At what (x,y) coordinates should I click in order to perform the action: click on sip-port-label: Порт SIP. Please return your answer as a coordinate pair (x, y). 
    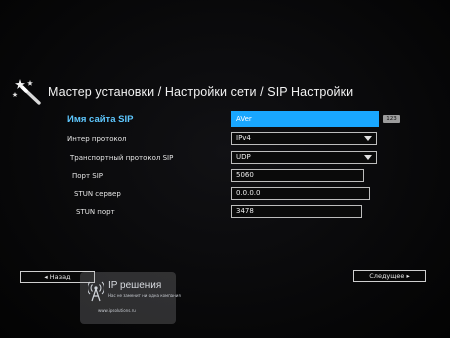
    Looking at the image, I should click on (88, 176).